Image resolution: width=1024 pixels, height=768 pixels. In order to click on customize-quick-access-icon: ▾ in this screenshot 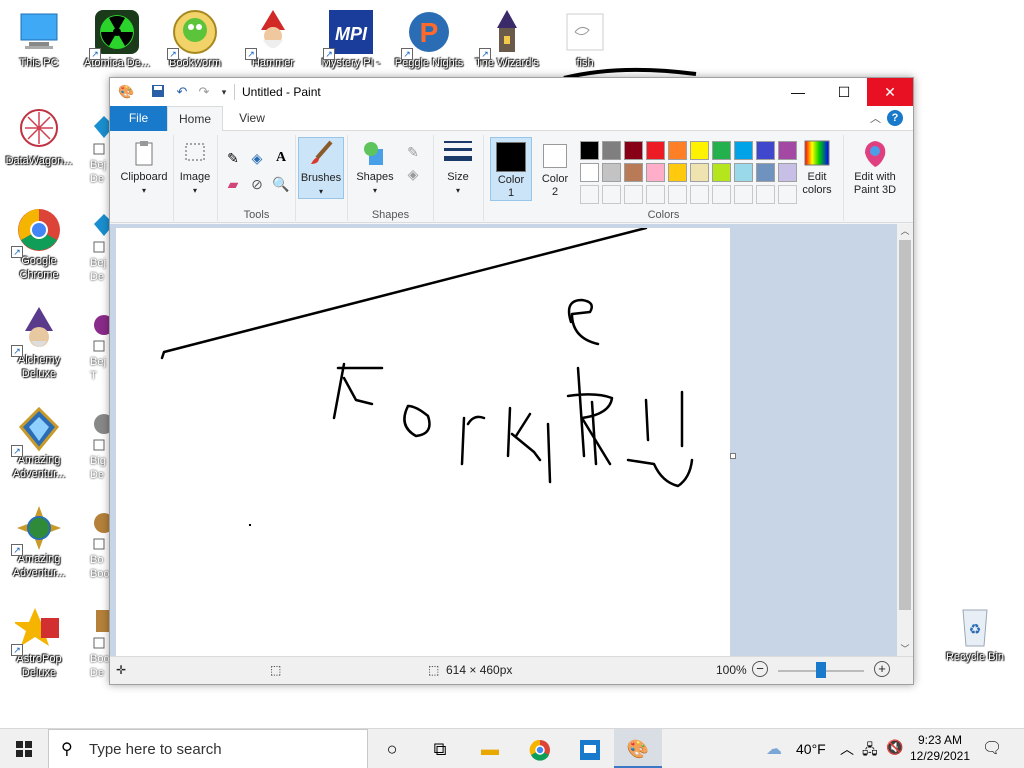, I will do `click(224, 92)`.